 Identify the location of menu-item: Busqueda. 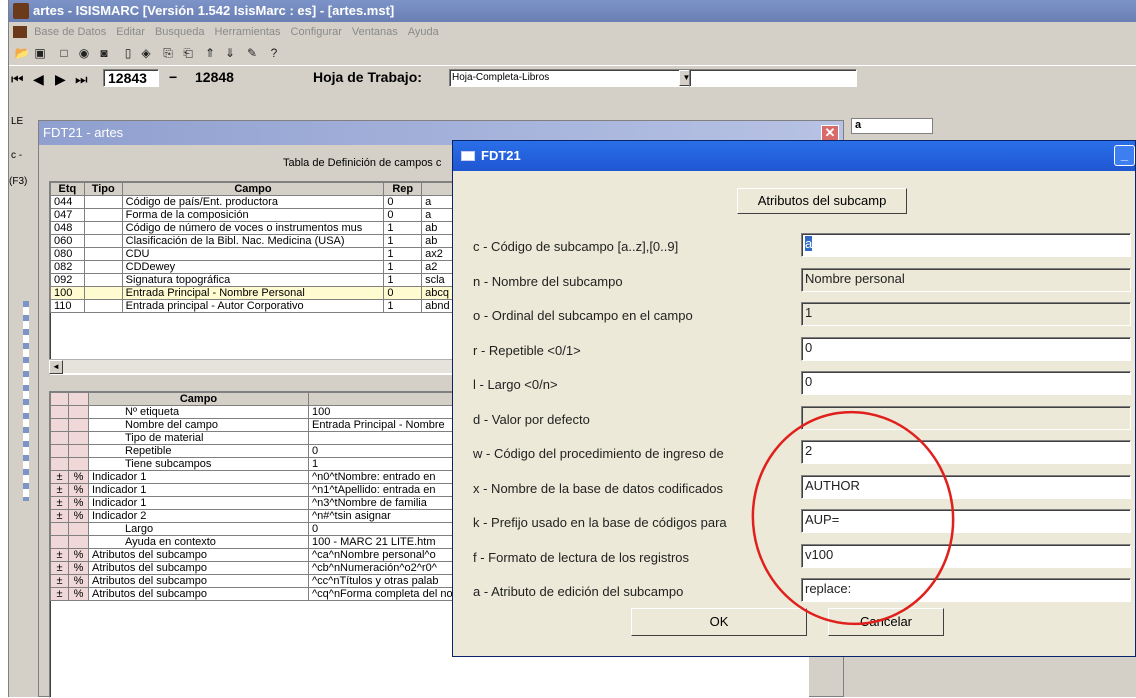
(180, 32).